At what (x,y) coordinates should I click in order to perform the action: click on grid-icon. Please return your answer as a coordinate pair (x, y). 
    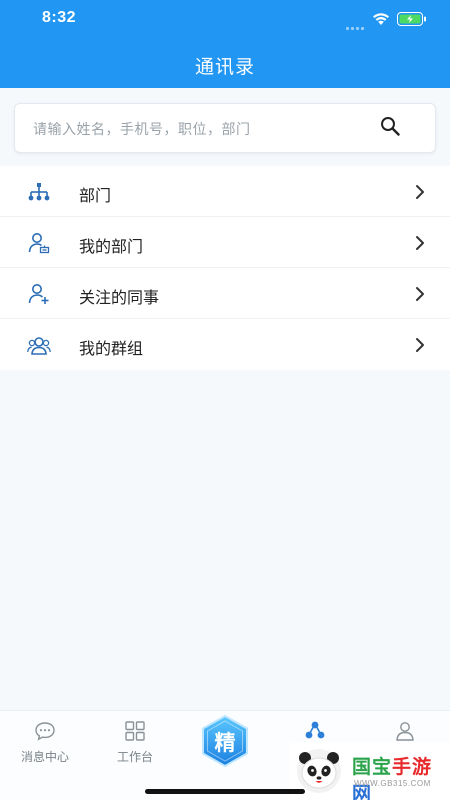
    Looking at the image, I should click on (135, 731).